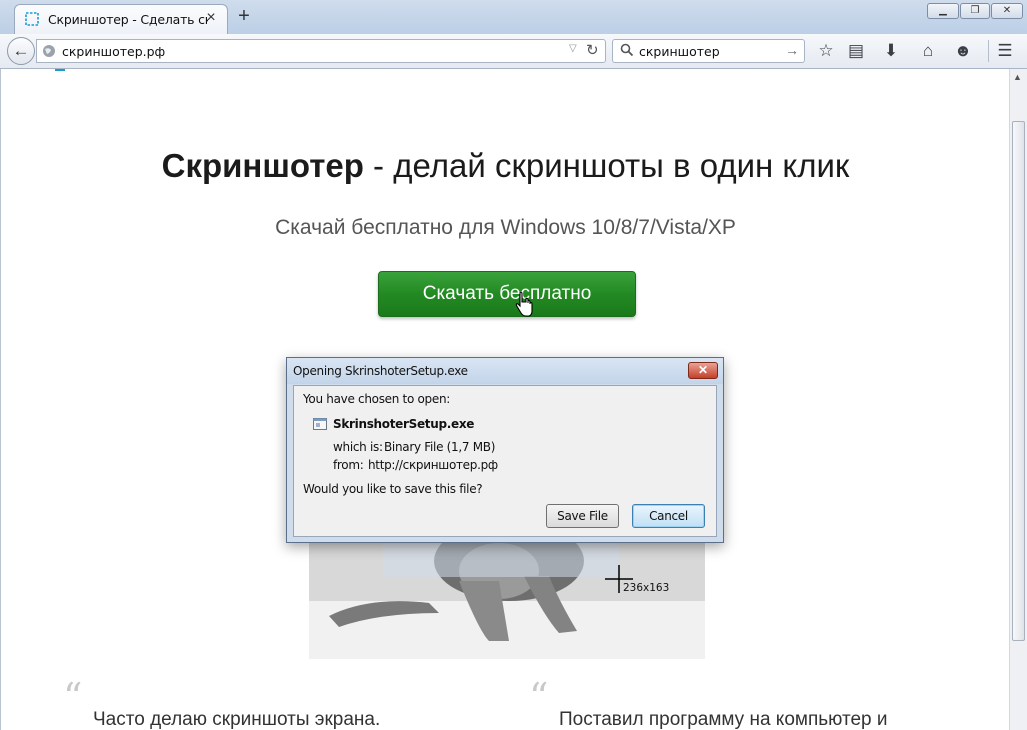  I want to click on selection-size-label: 236x163, so click(646, 588).